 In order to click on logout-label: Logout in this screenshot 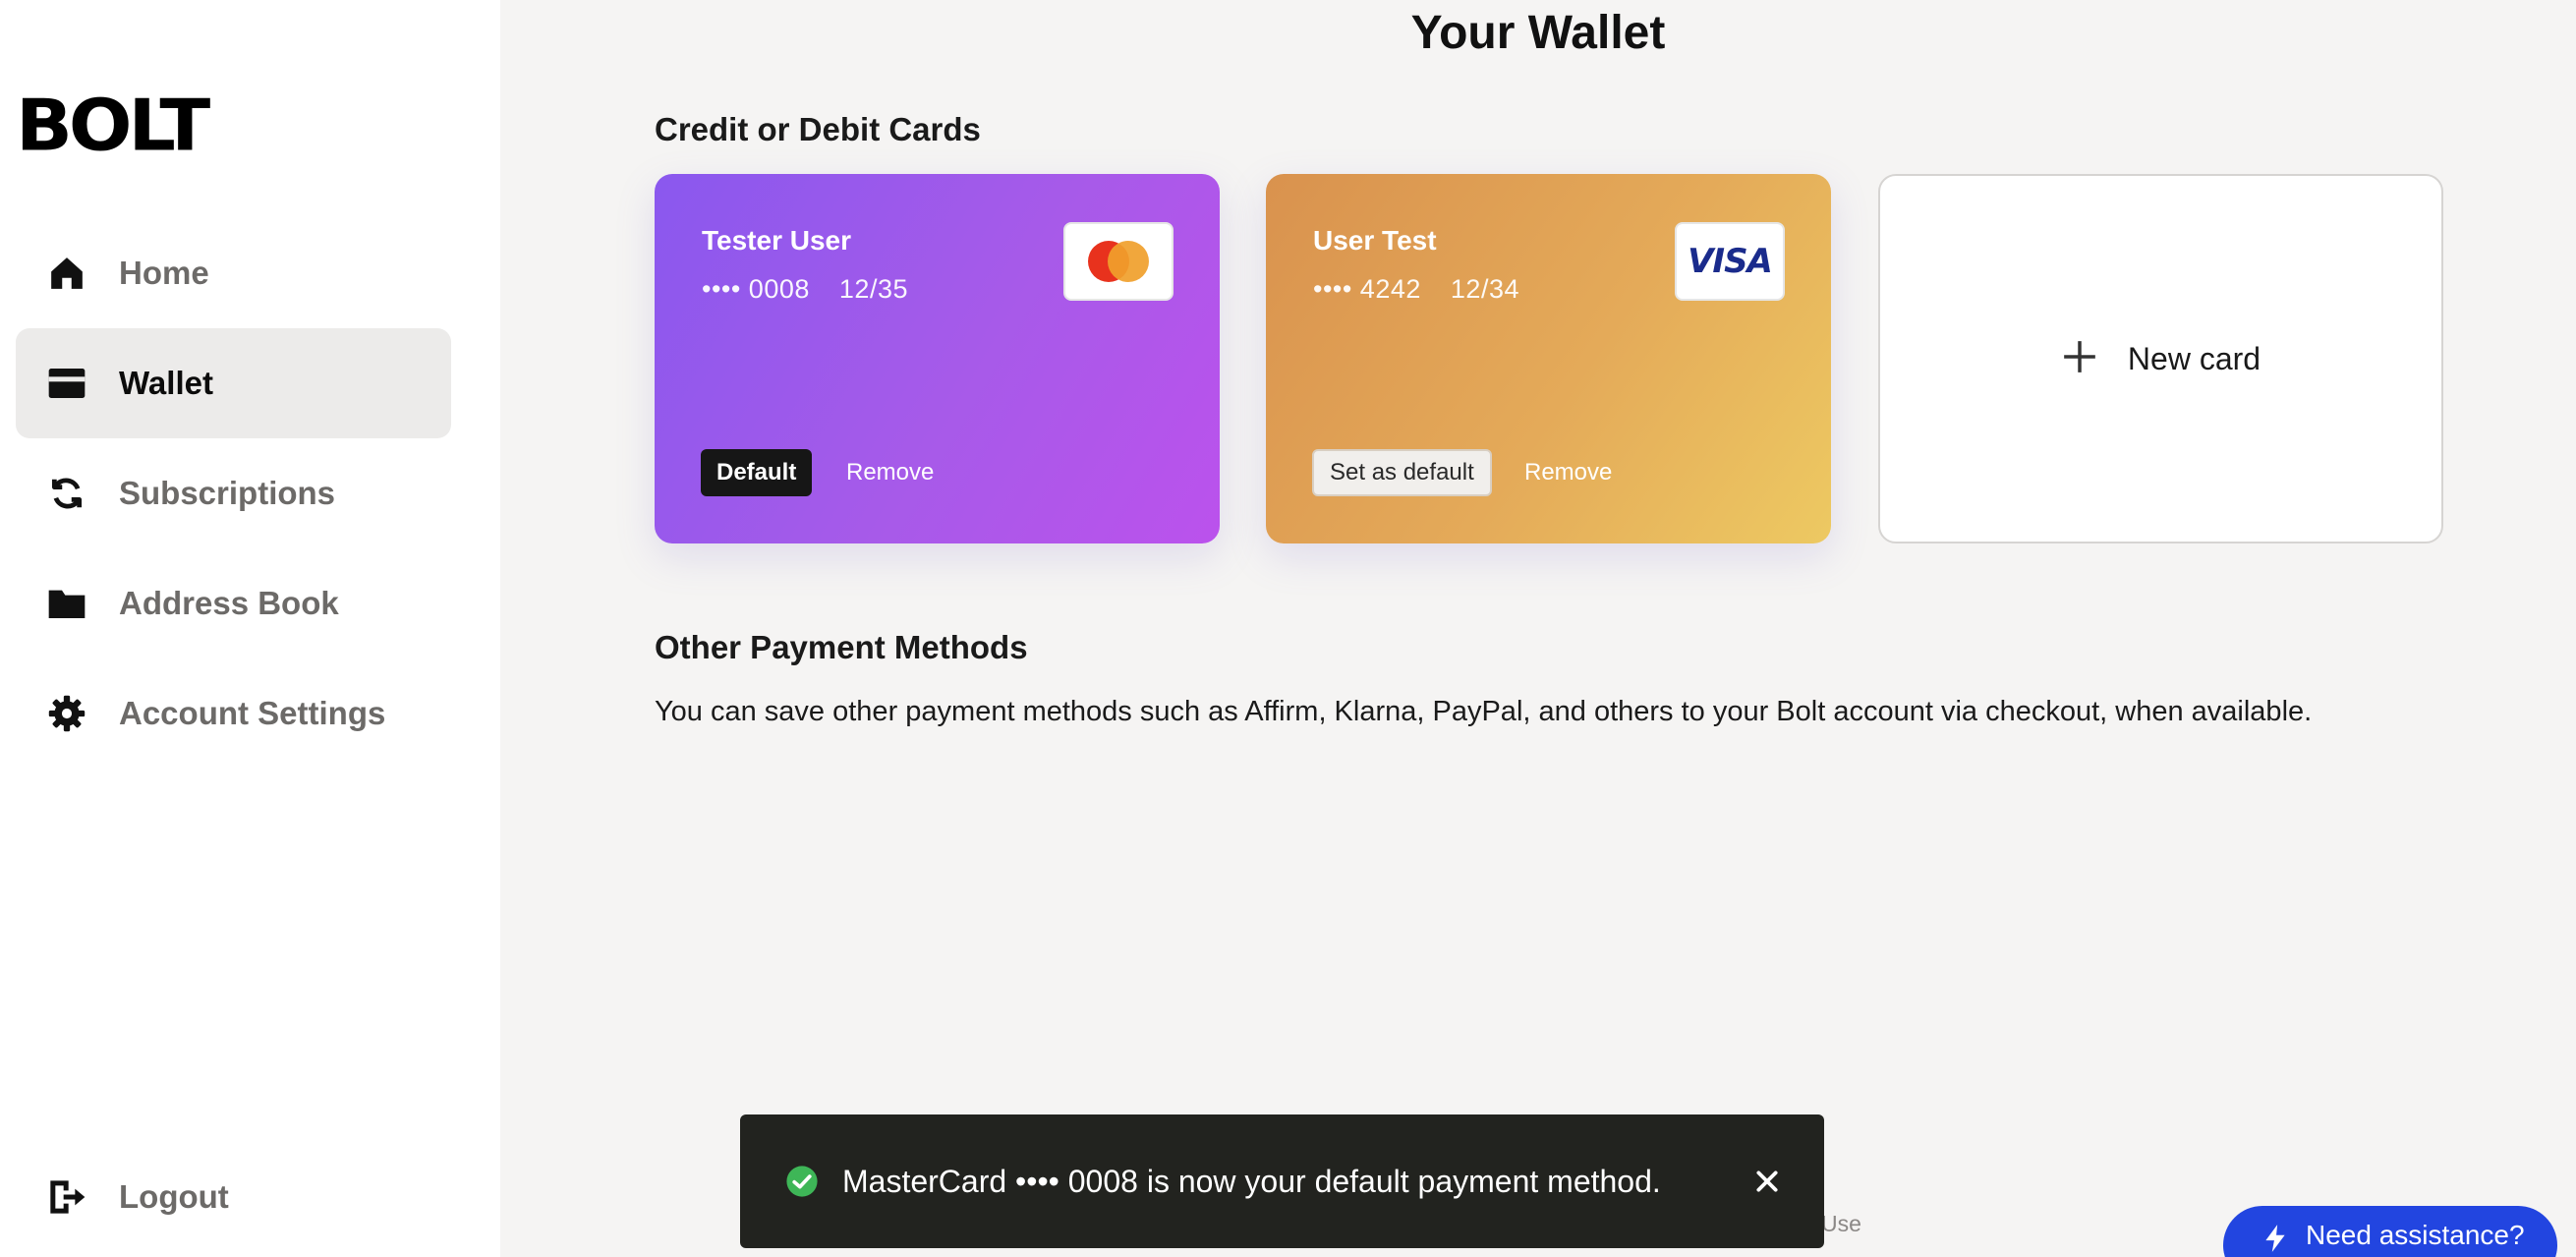, I will do `click(174, 1196)`.